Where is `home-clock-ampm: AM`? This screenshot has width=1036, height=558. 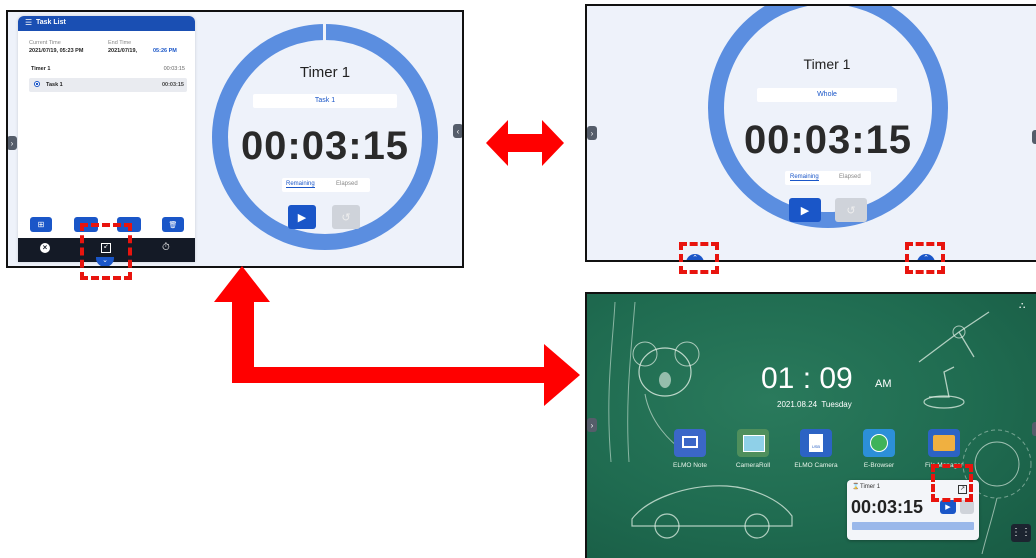
home-clock-ampm: AM is located at coordinates (883, 384).